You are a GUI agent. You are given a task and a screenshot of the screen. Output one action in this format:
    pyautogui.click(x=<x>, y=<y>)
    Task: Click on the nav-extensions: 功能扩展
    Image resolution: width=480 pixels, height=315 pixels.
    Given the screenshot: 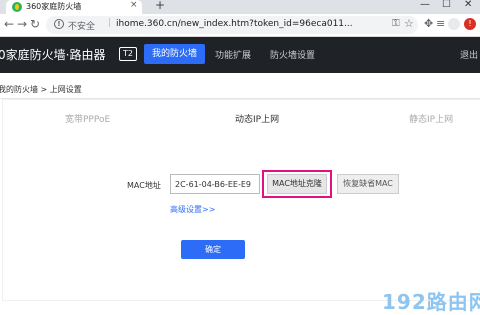 What is the action you would take?
    pyautogui.click(x=233, y=54)
    